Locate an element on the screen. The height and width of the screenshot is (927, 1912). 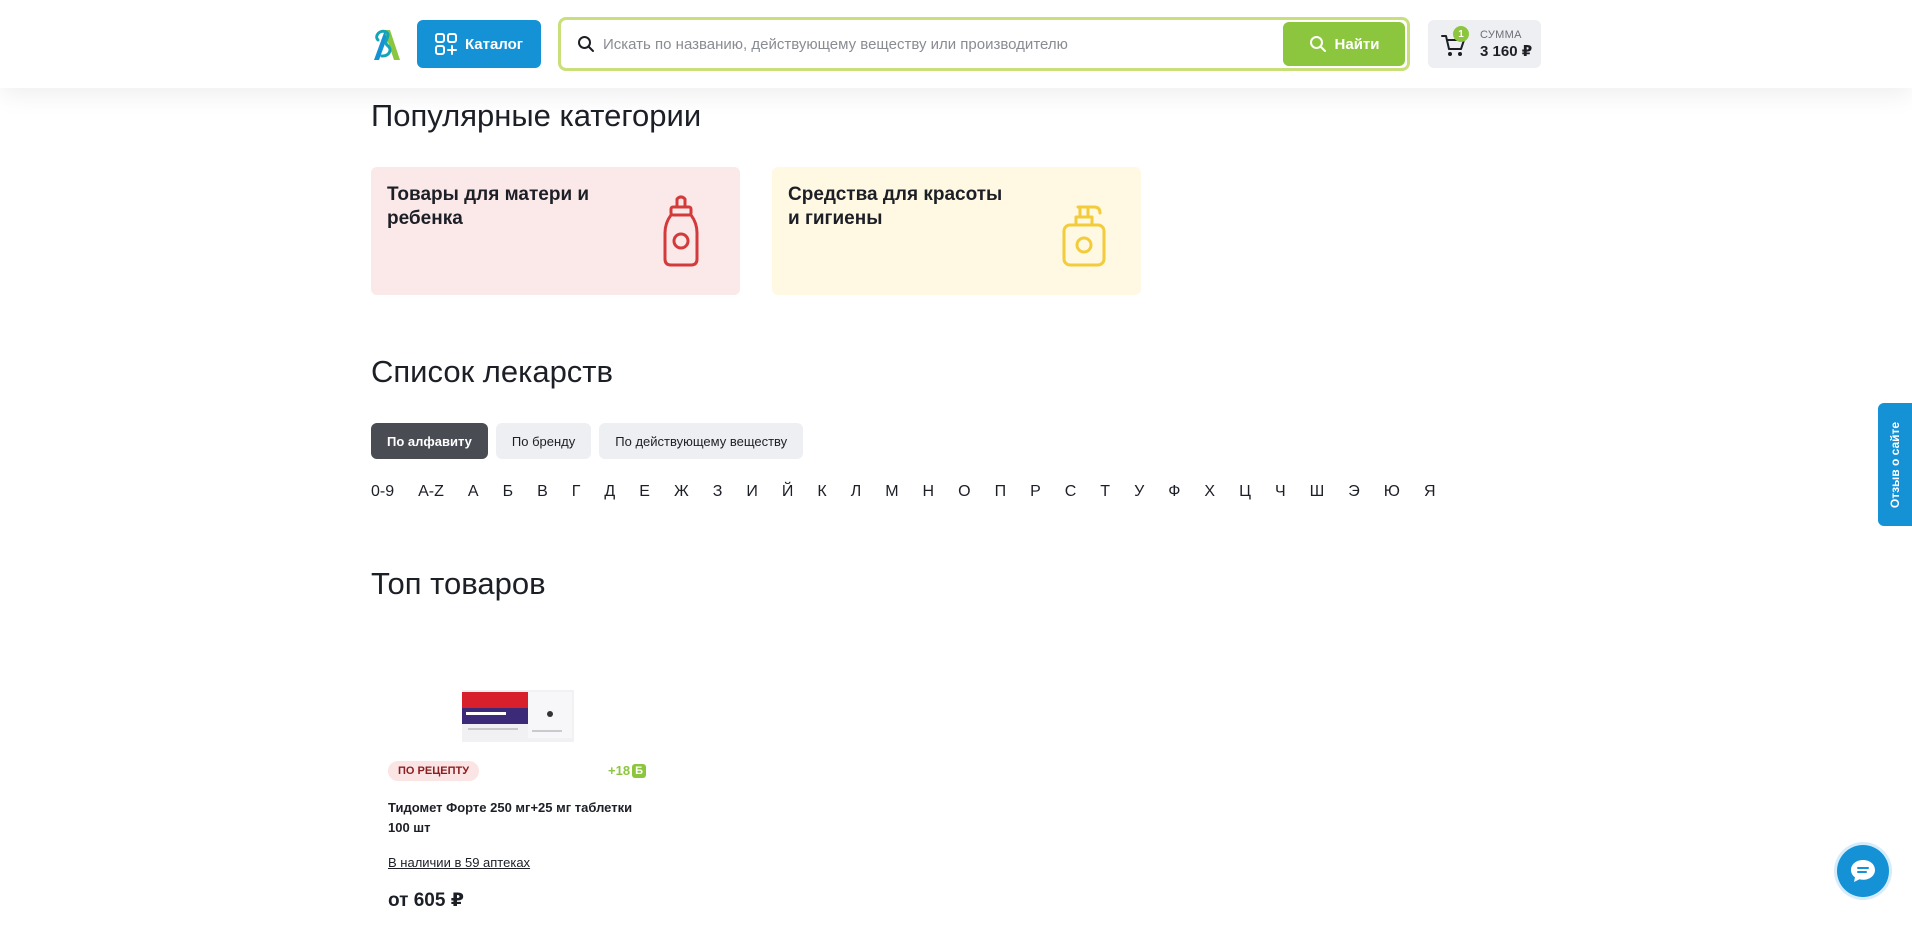
letter-link: Ю is located at coordinates (1392, 492).